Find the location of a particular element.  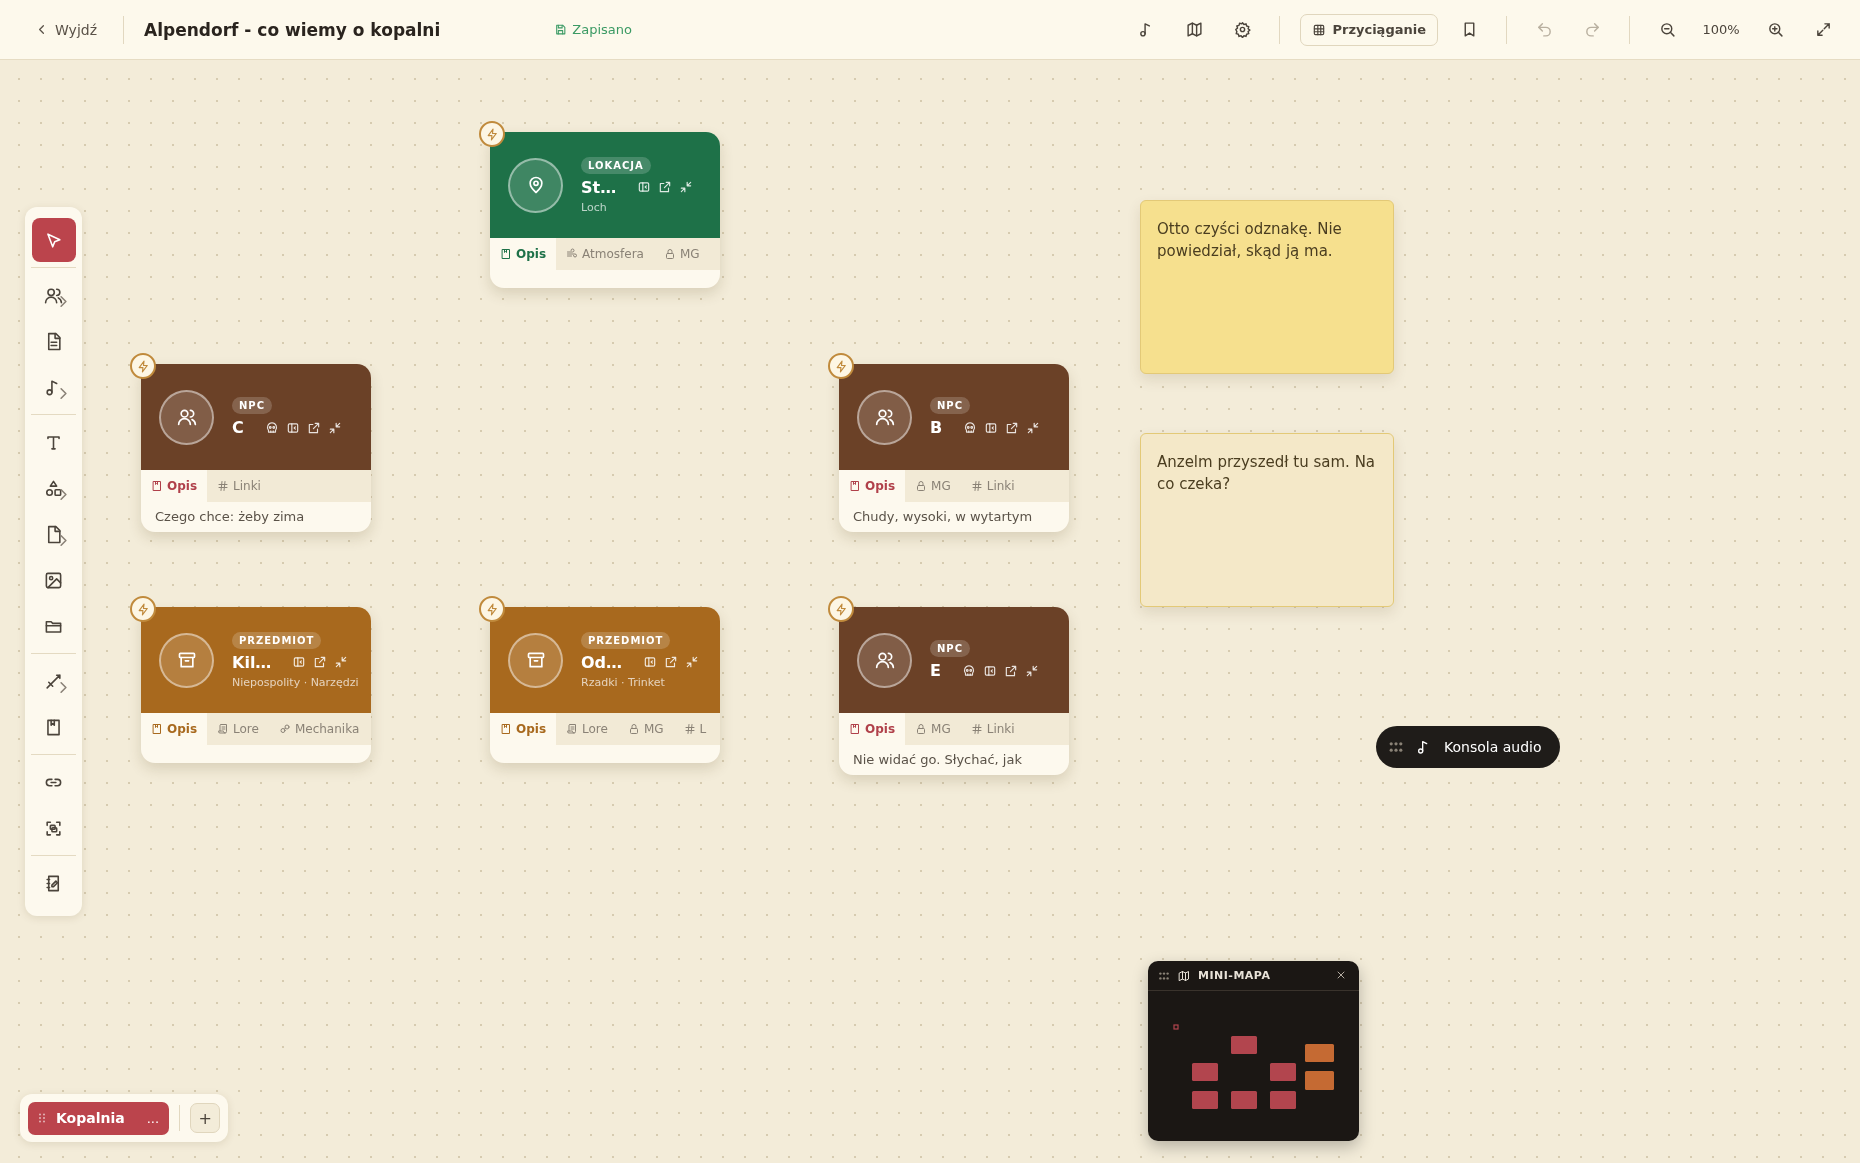

add-page-button: + is located at coordinates (205, 1118).